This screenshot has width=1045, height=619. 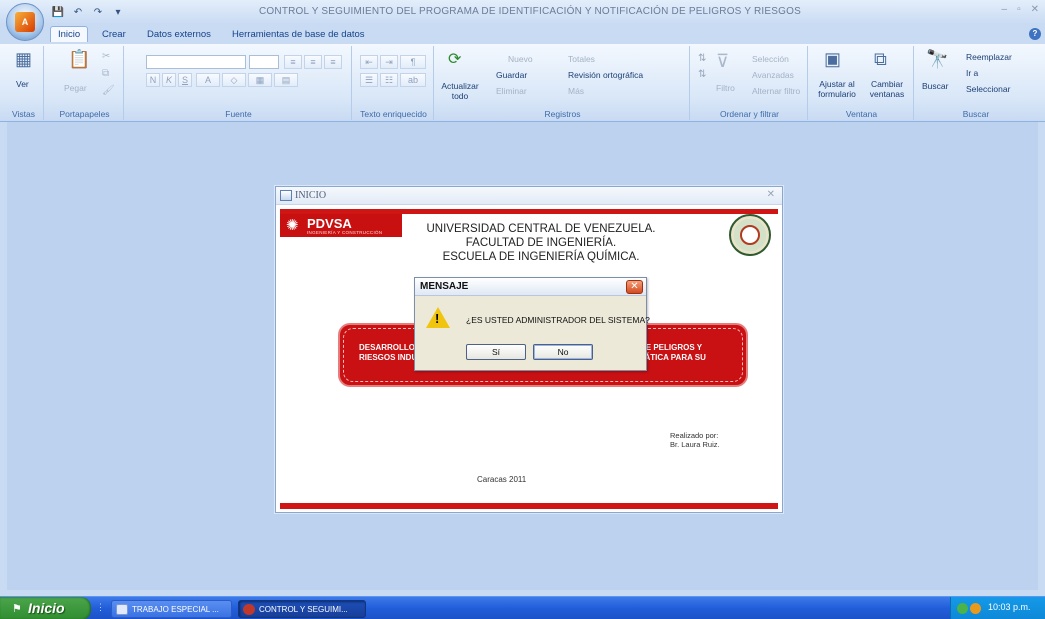 What do you see at coordinates (413, 62) in the screenshot?
I see `paragraph-icon: ¶` at bounding box center [413, 62].